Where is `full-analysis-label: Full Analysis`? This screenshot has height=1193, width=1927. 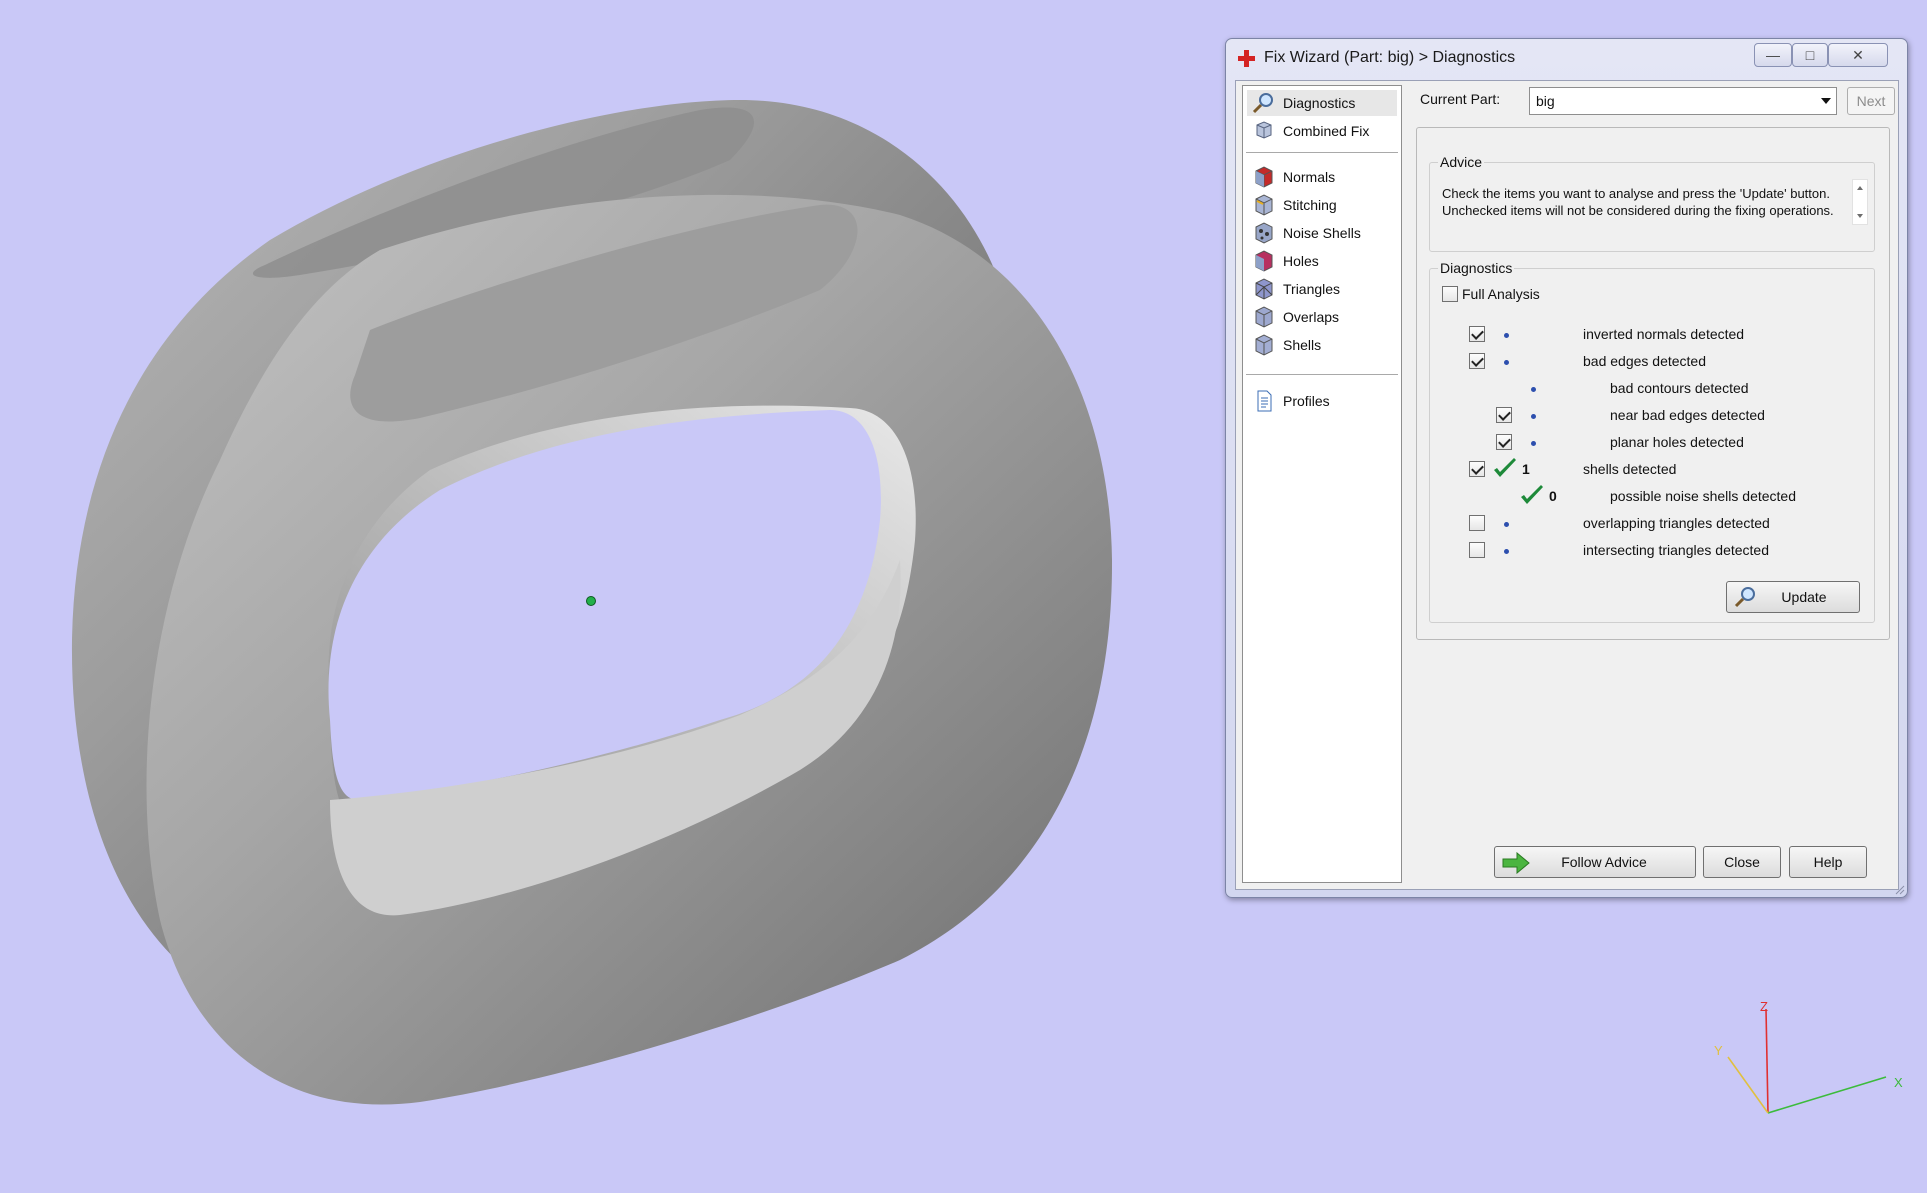
full-analysis-label: Full Analysis is located at coordinates (1501, 294).